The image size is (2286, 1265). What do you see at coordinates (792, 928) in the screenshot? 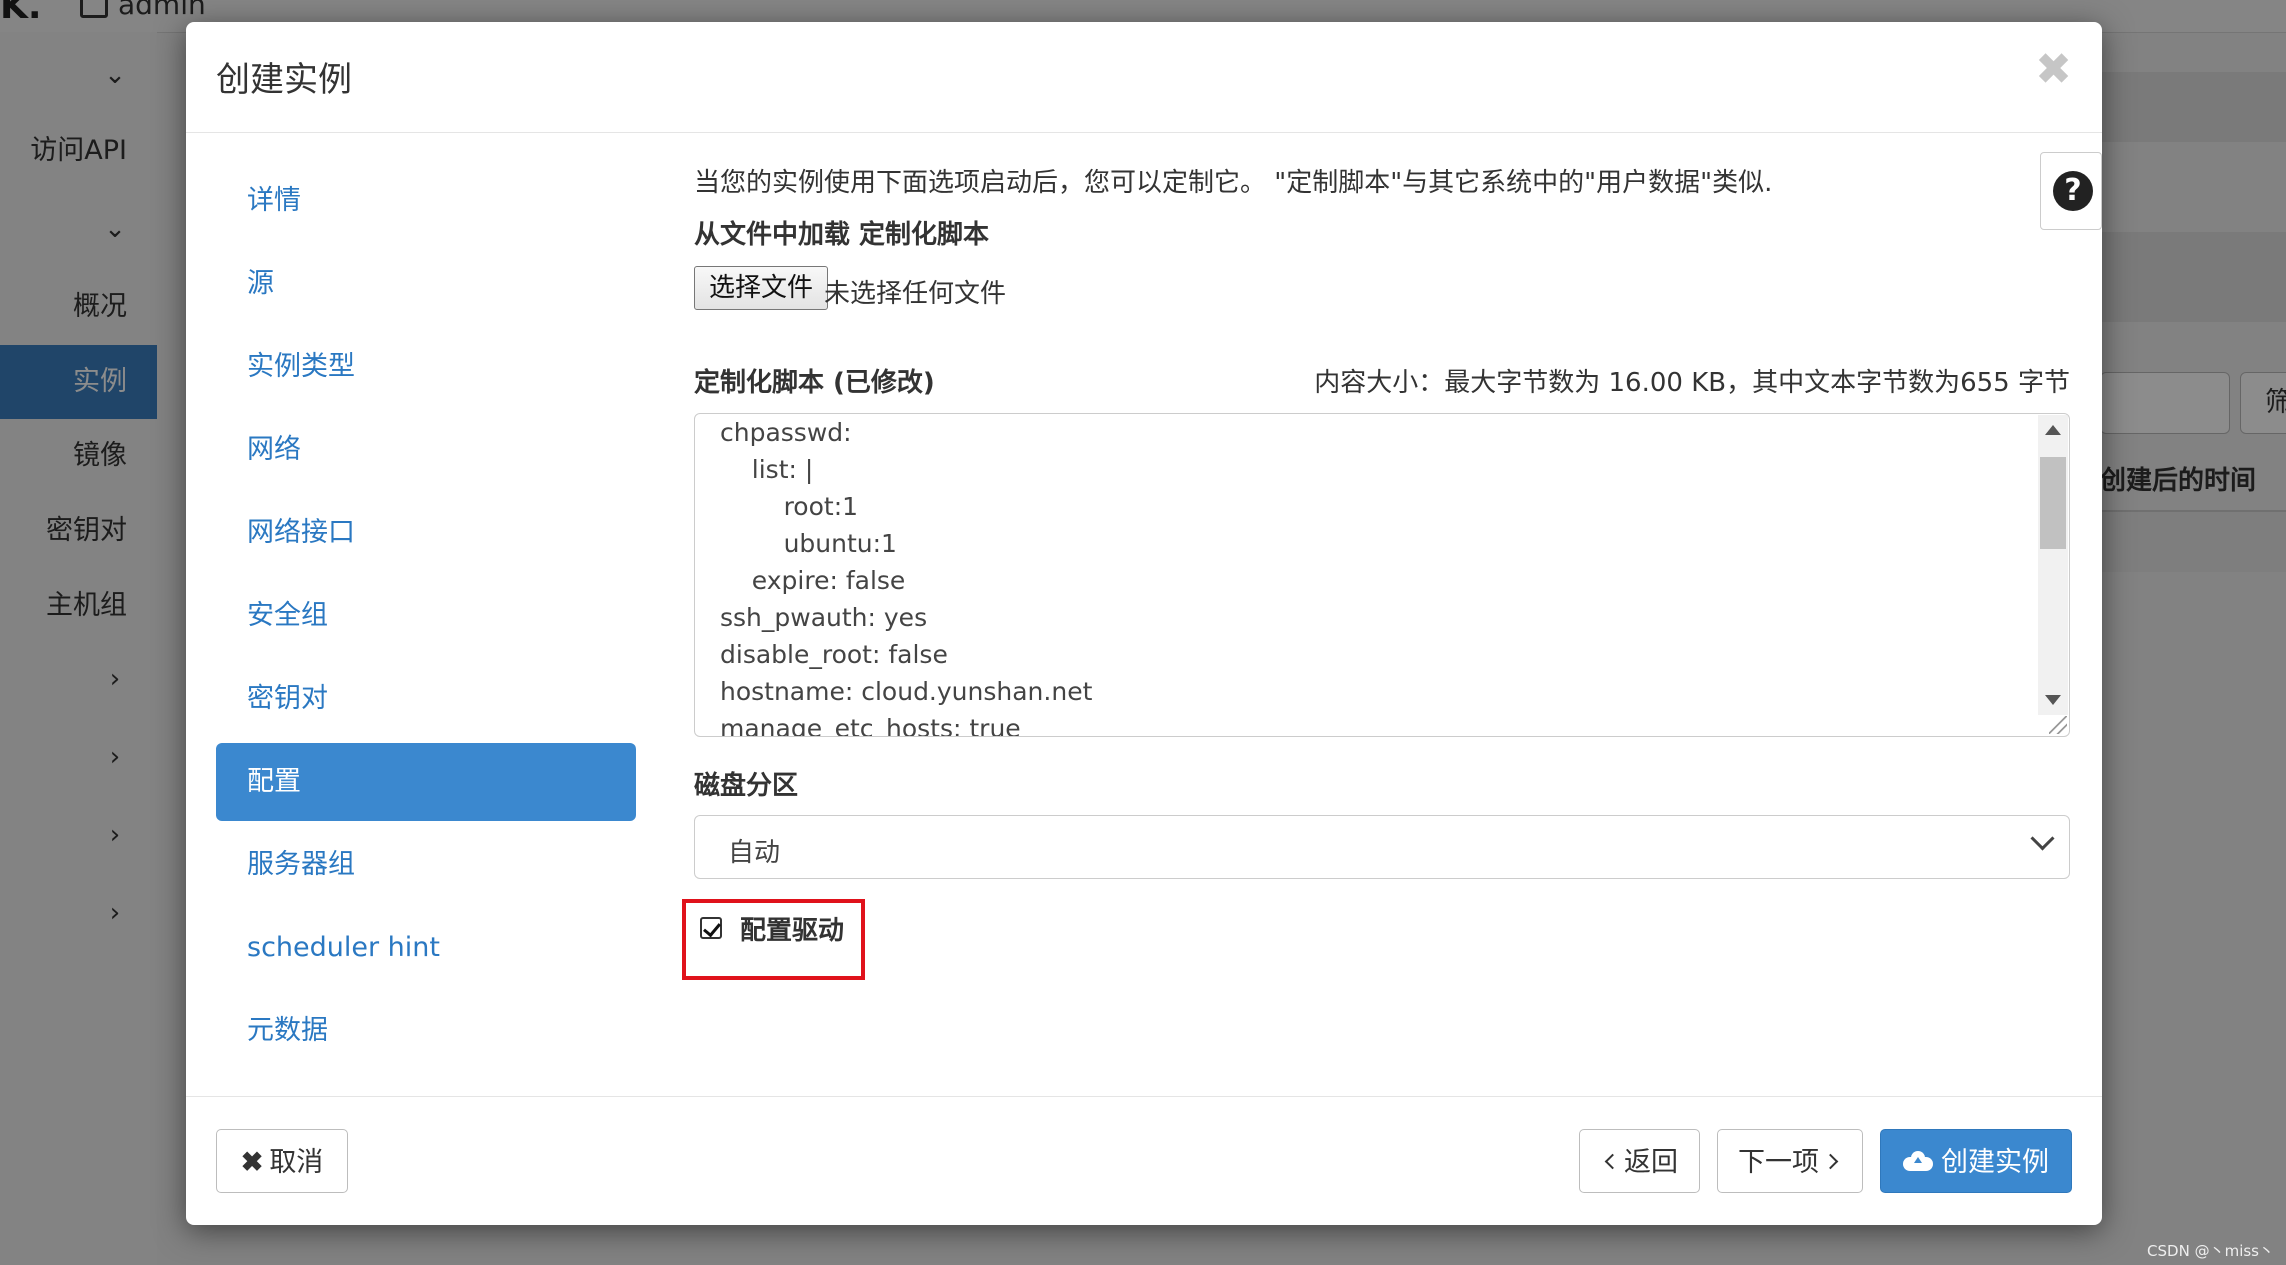
I see `config-drive-label: 配置驱动` at bounding box center [792, 928].